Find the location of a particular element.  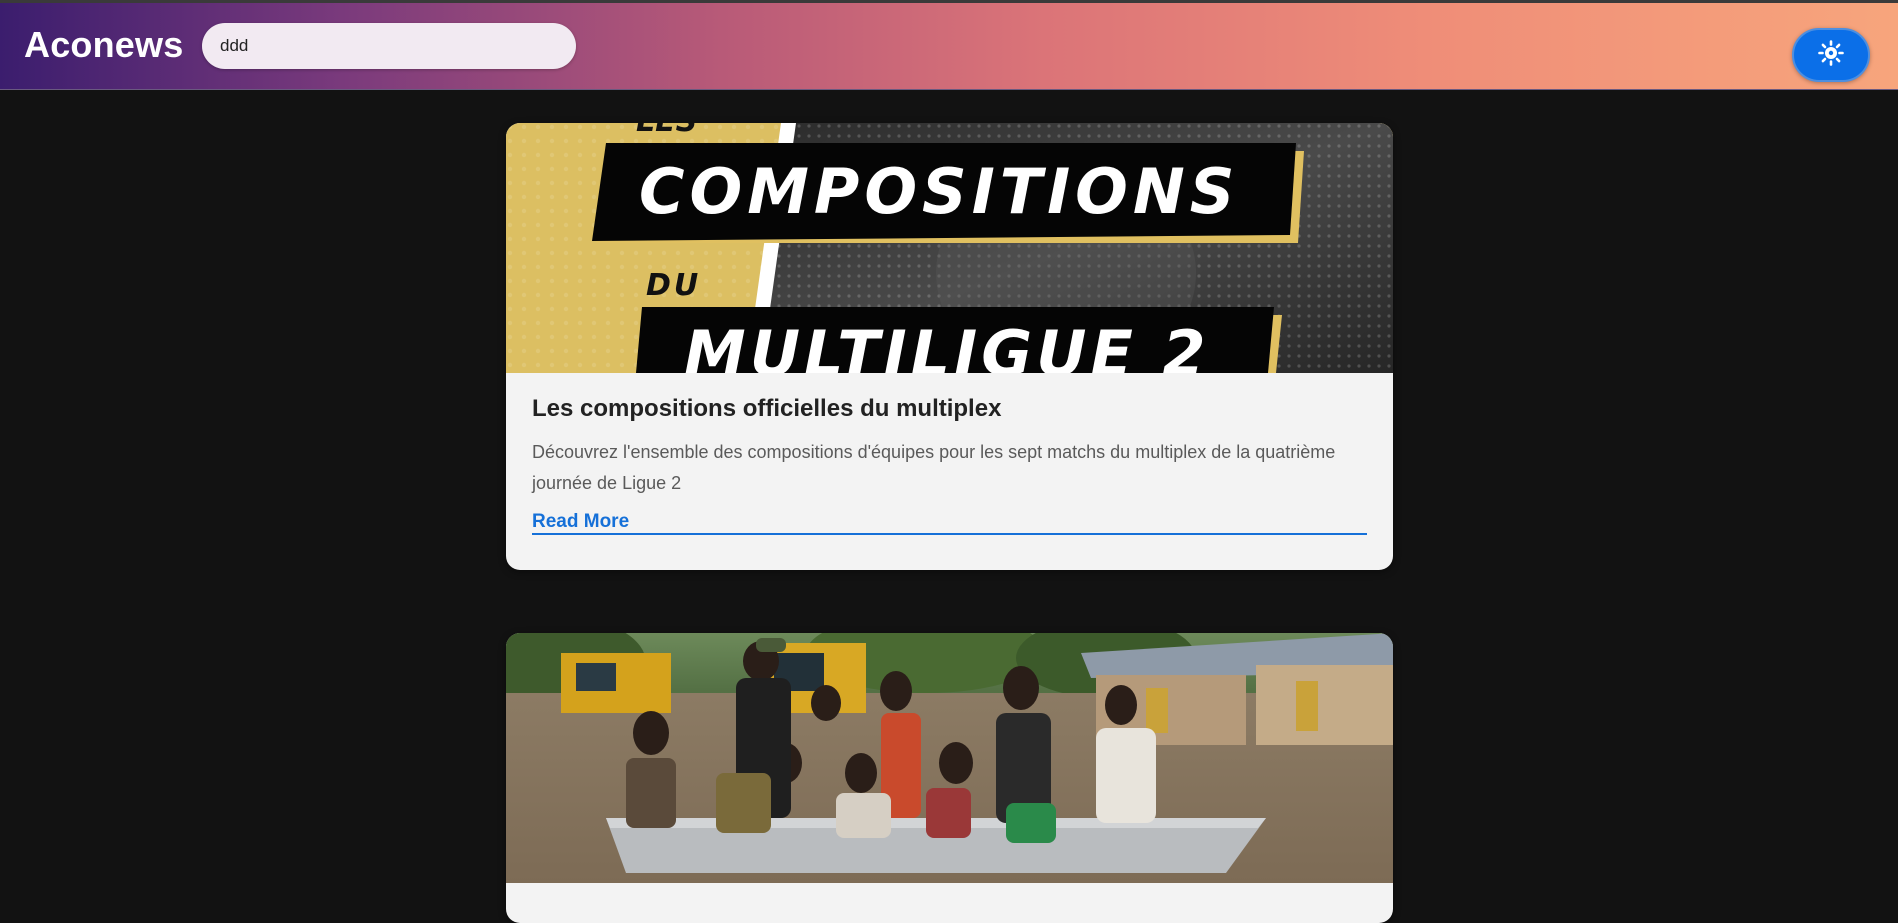

sun-icon is located at coordinates (1831, 55).